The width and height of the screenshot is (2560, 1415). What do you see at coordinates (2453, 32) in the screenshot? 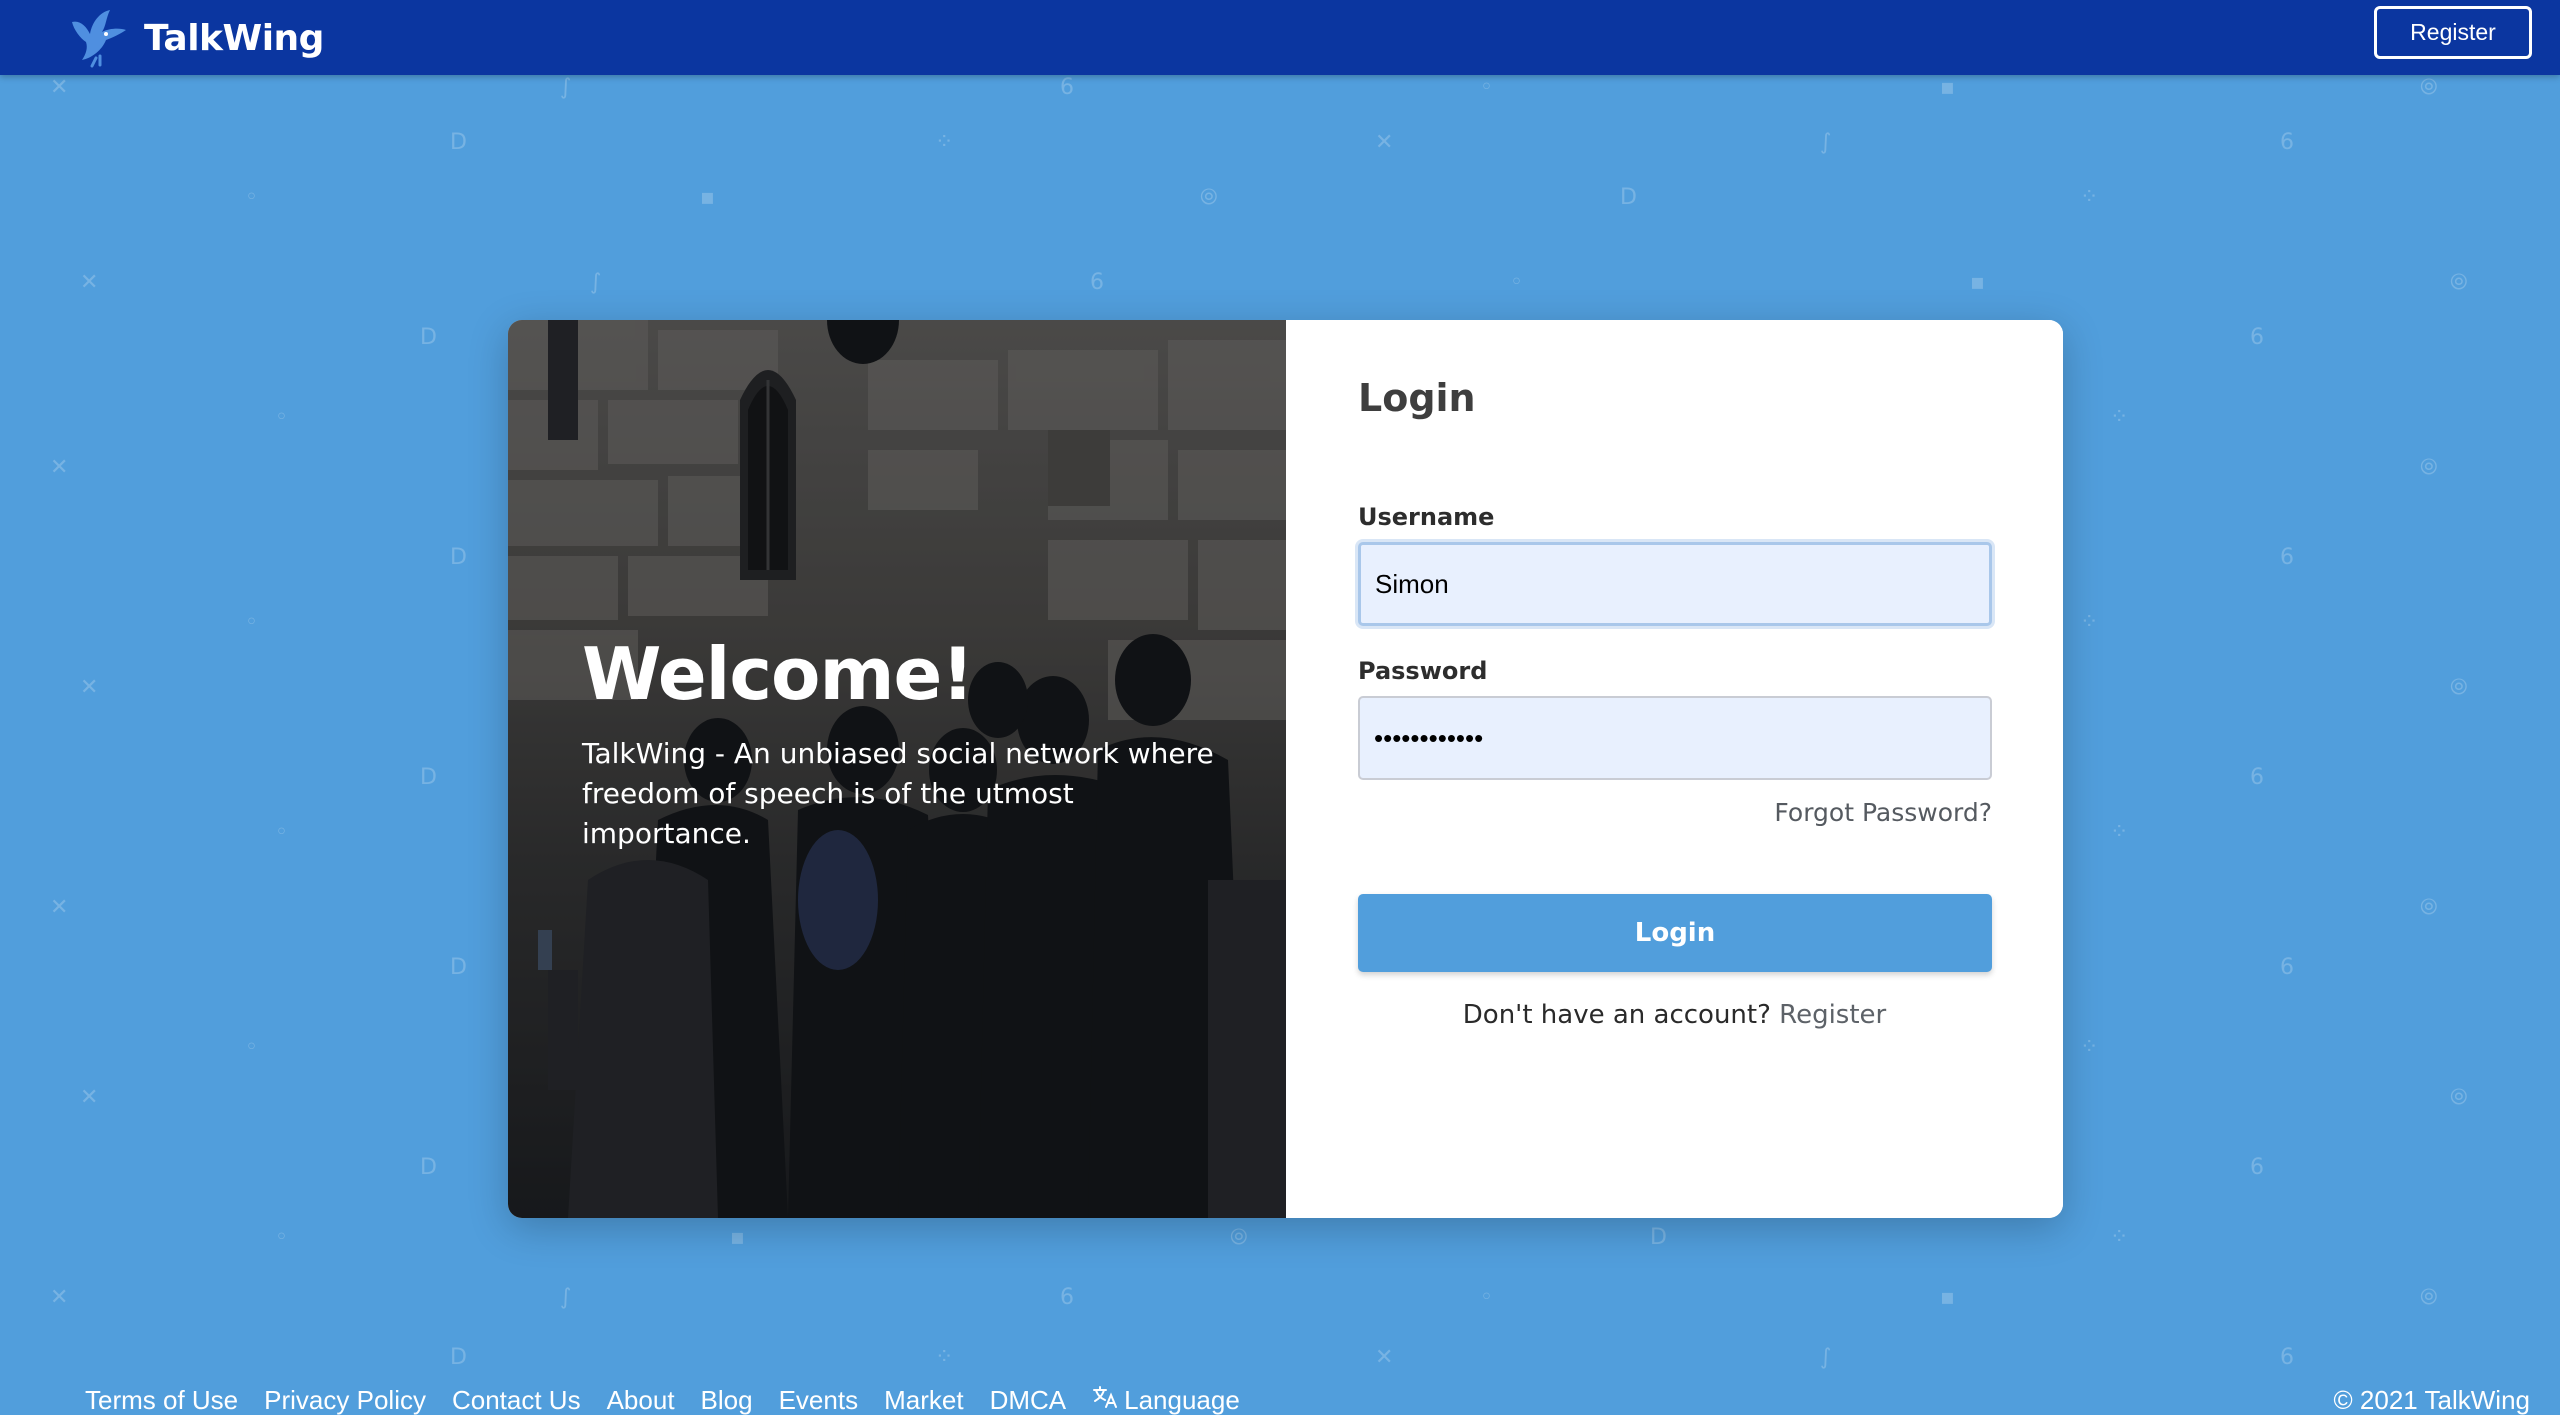
I see `register-button: Register` at bounding box center [2453, 32].